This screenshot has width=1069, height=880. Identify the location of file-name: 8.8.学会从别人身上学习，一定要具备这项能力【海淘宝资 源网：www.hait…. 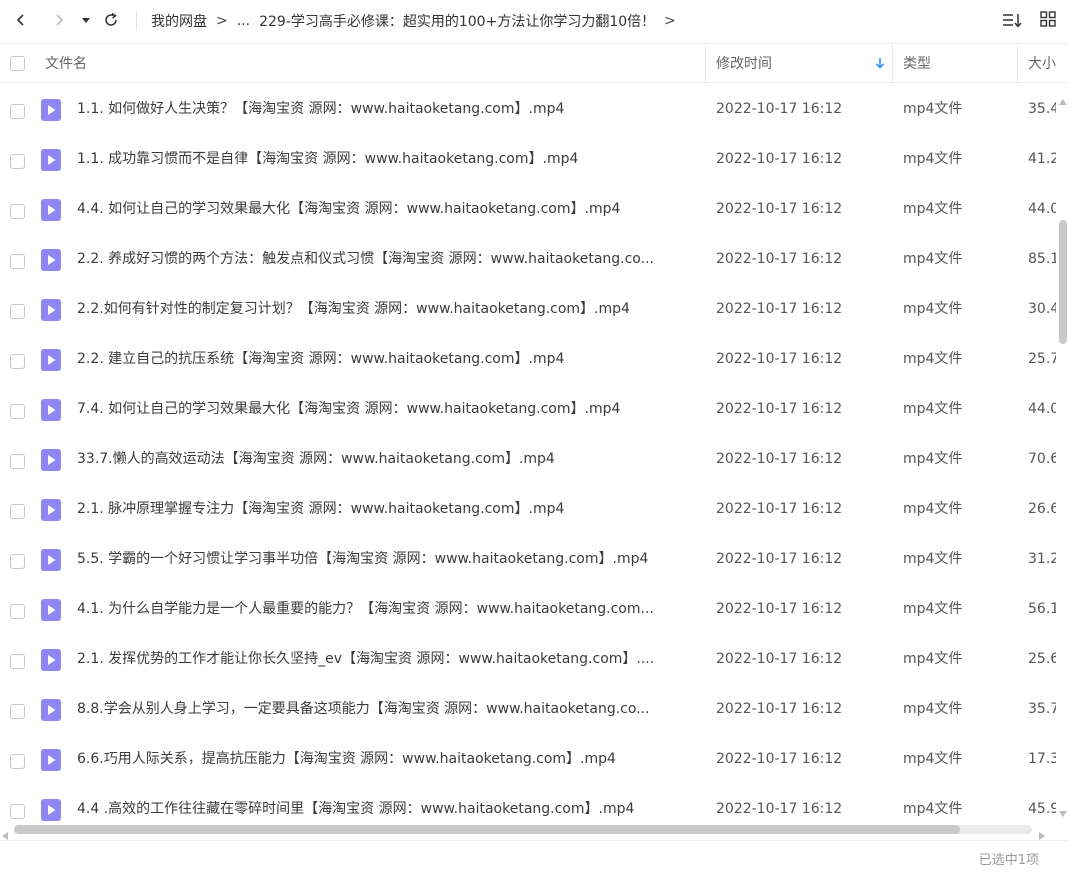
(383, 709).